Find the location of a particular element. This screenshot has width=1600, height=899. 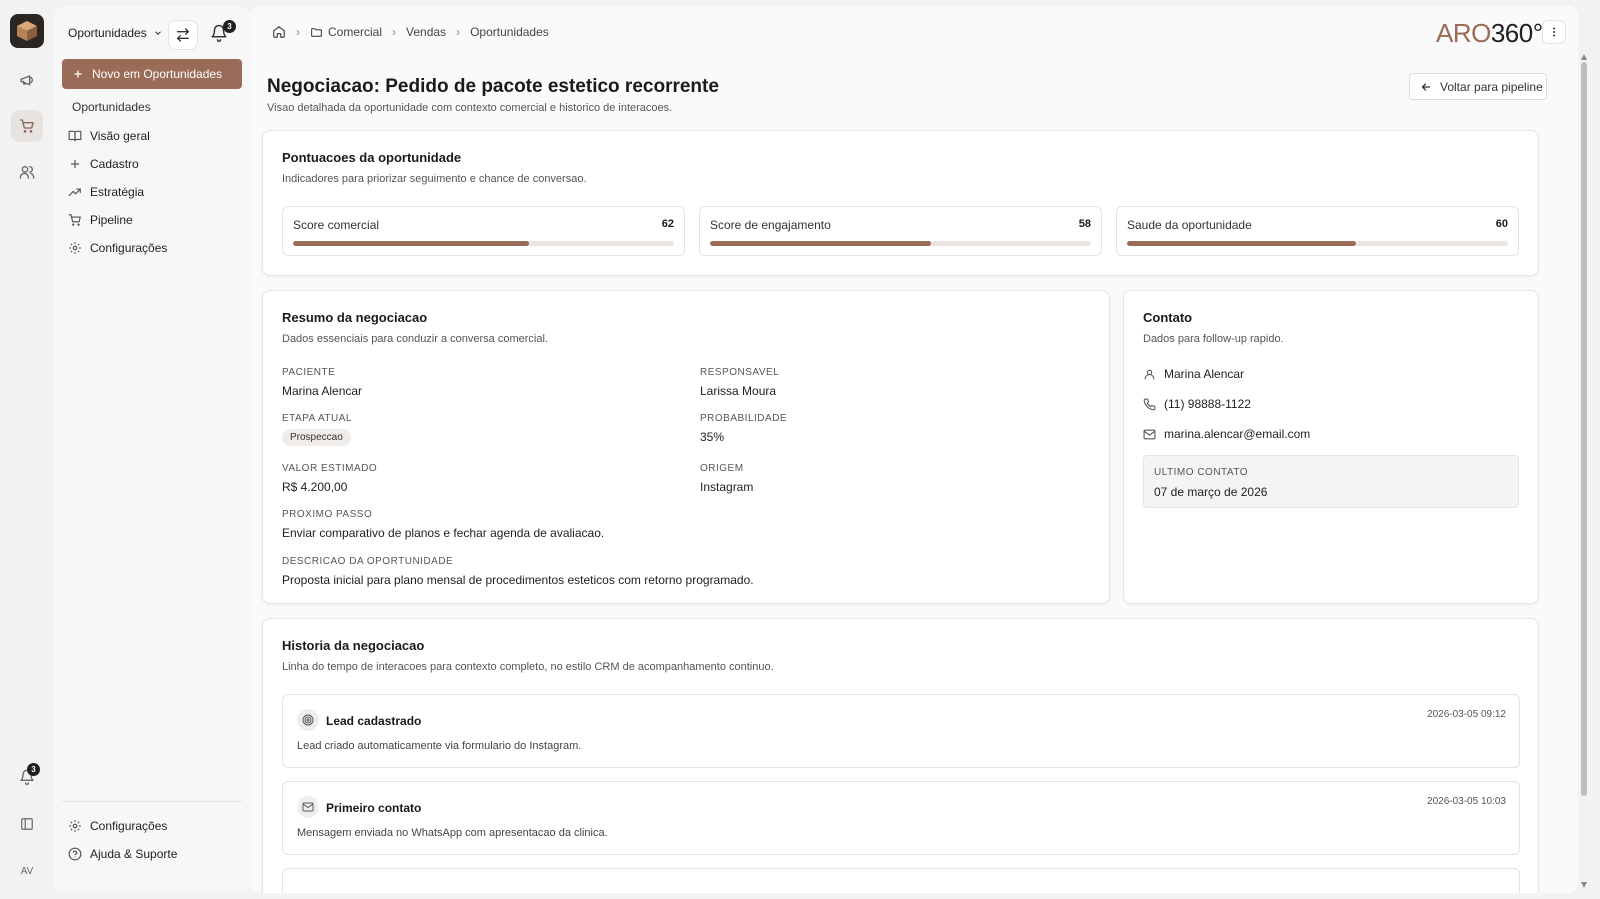

timeline-item is located at coordinates (901, 880).